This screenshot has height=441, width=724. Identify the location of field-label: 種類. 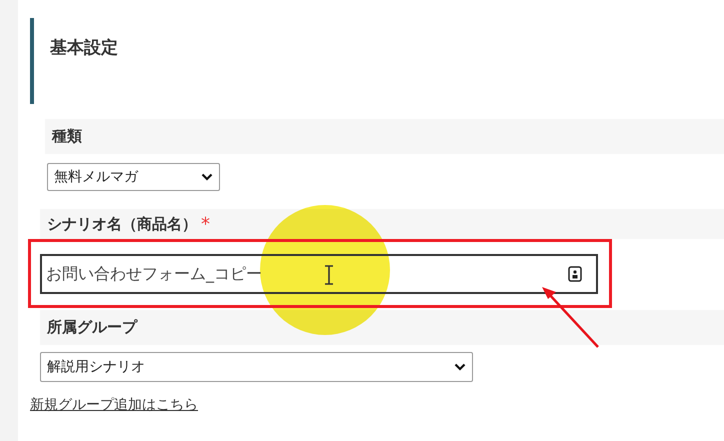
(67, 136).